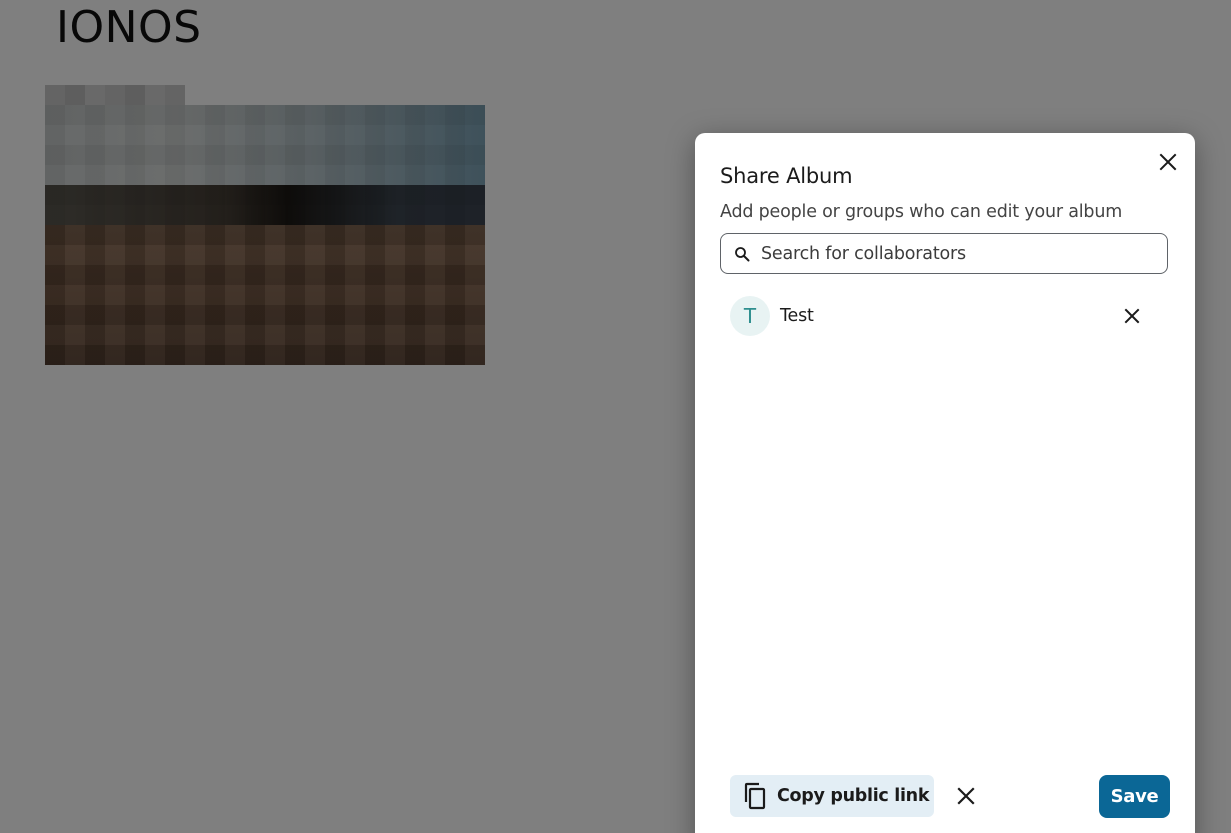 This screenshot has width=1231, height=833. I want to click on collaborator-item: T Test, so click(945, 316).